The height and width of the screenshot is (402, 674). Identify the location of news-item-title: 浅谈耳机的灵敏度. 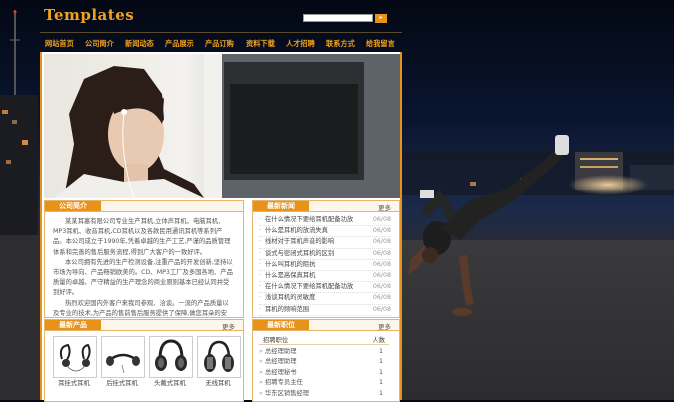
(290, 298).